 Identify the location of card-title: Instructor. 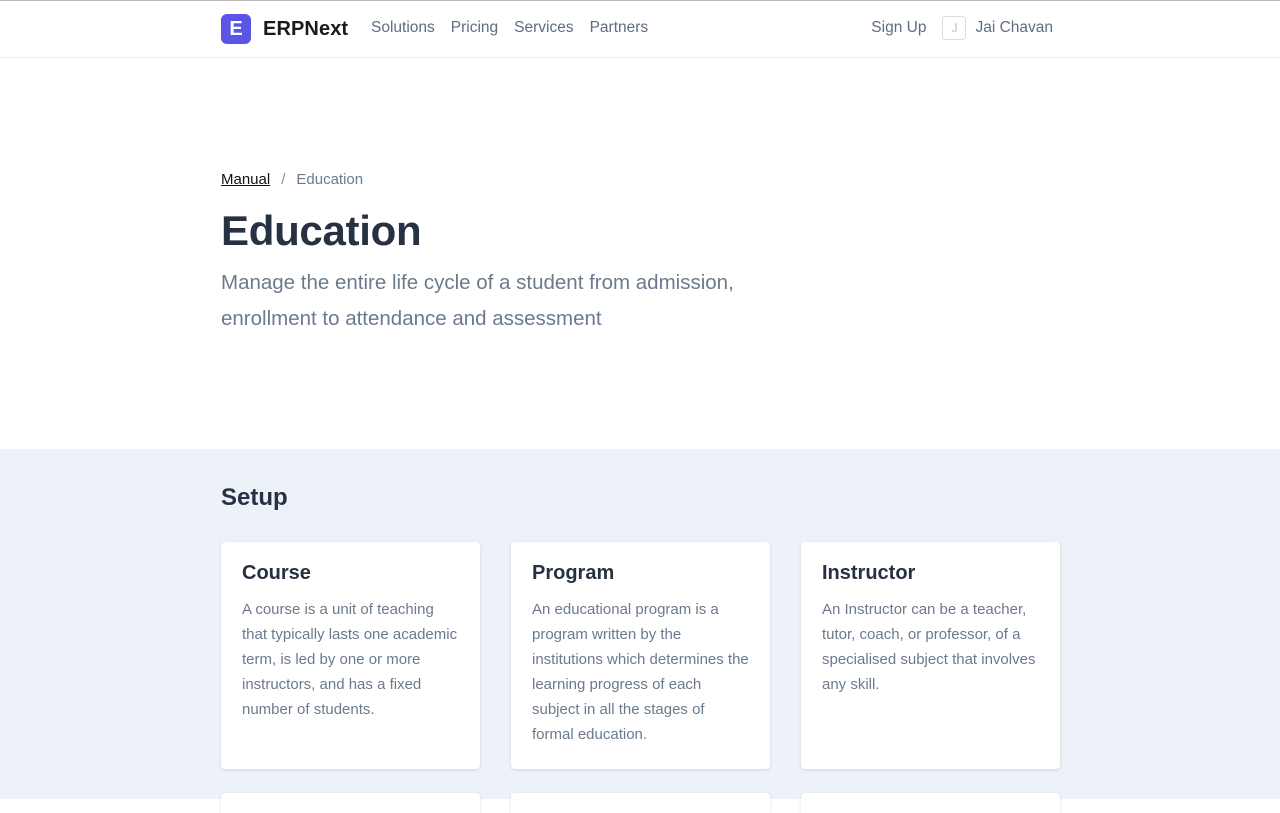
(869, 573).